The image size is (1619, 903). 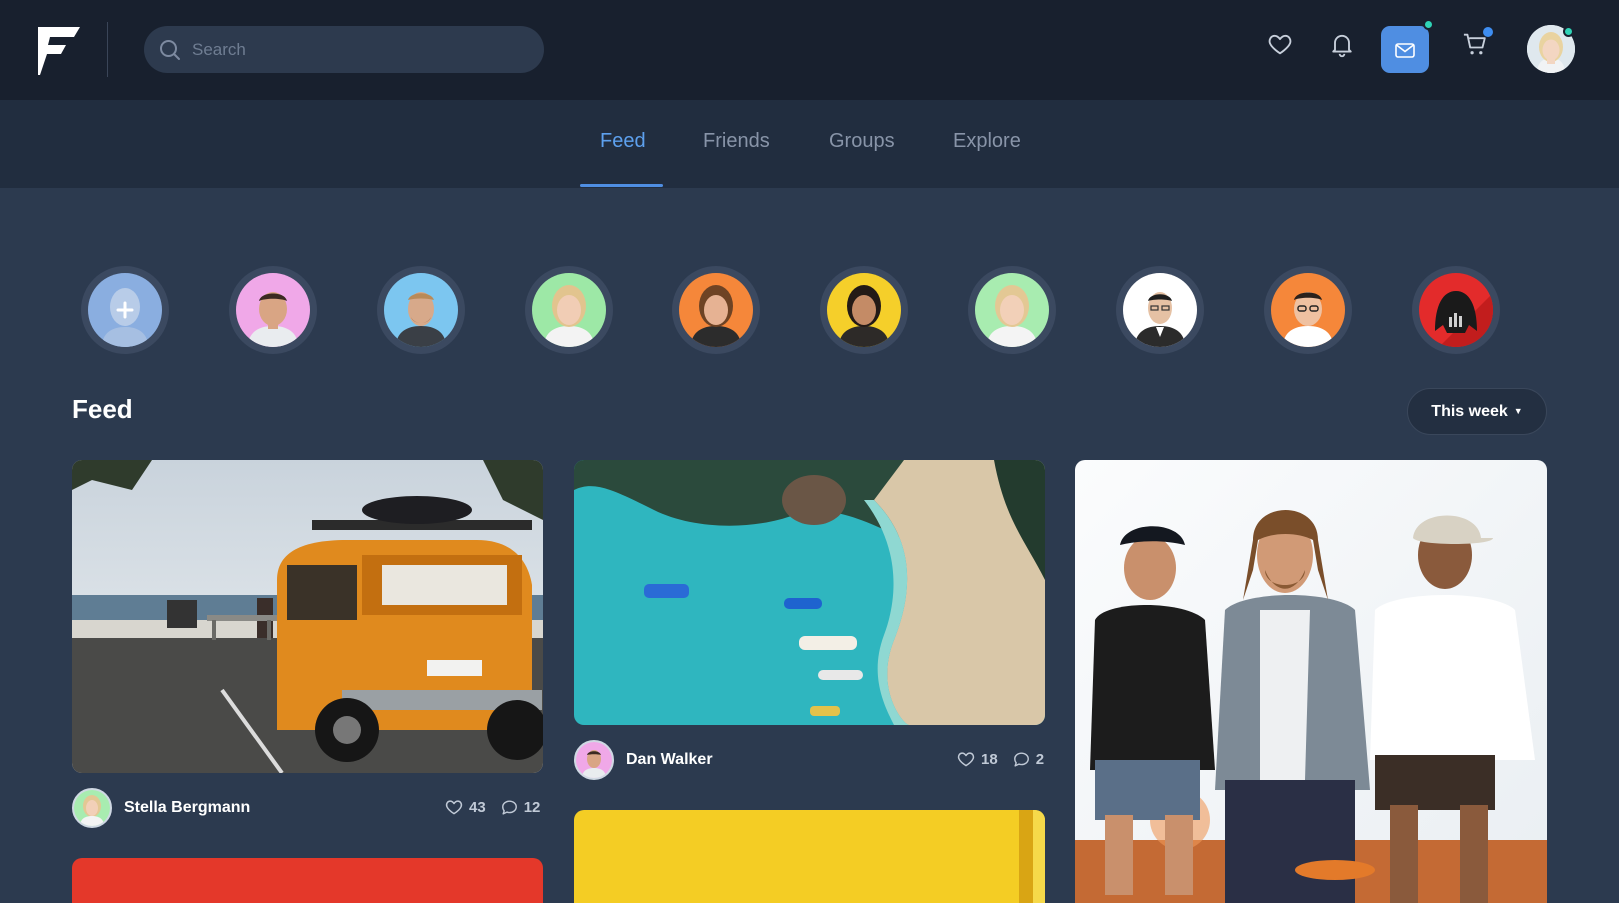 What do you see at coordinates (621, 185) in the screenshot?
I see `active-tab-indicator` at bounding box center [621, 185].